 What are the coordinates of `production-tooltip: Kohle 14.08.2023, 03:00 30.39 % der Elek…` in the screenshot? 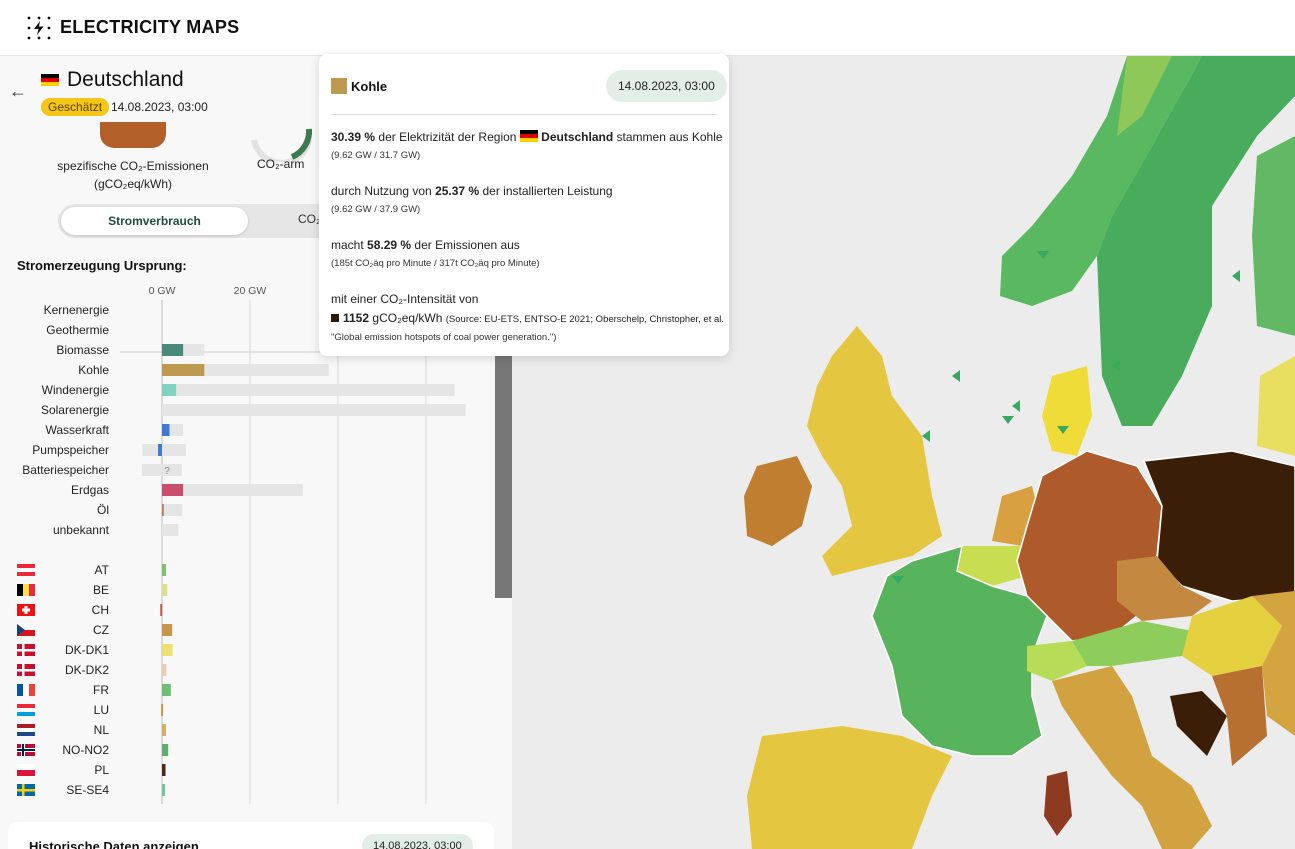 It's located at (524, 205).